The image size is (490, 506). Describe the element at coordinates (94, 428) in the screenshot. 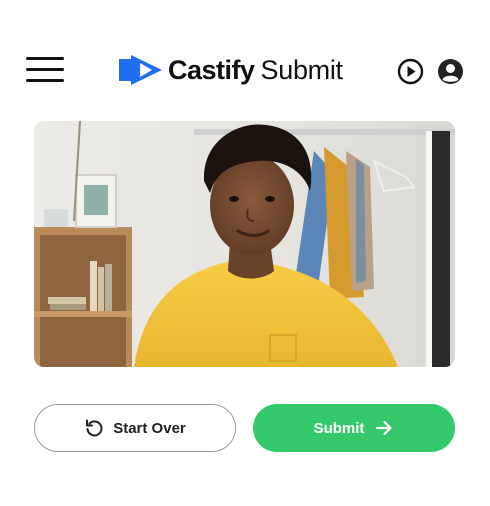

I see `rotate-left-icon` at that location.